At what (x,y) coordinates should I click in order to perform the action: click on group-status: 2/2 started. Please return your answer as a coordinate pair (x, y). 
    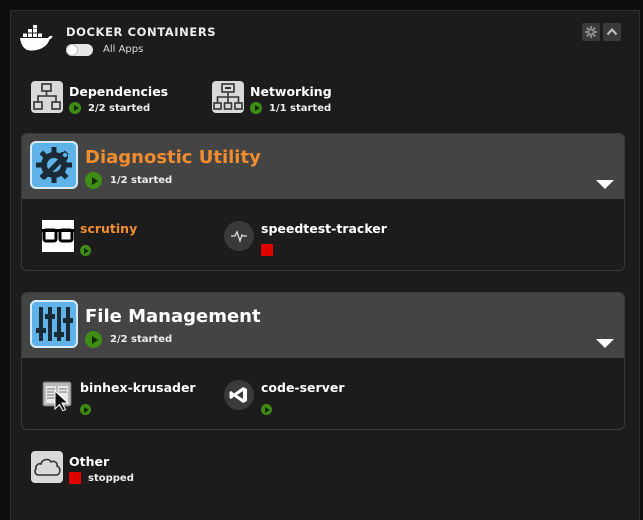
    Looking at the image, I should click on (109, 108).